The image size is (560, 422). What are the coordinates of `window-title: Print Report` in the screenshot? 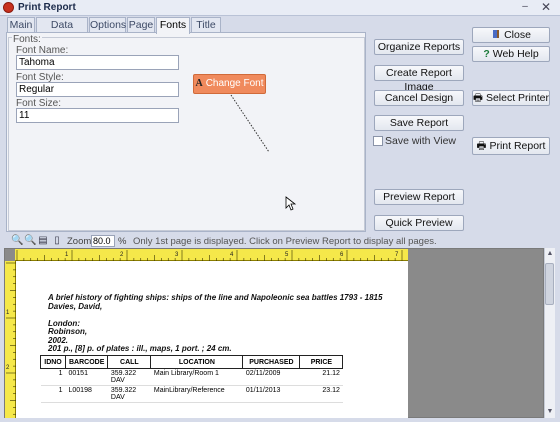 It's located at (47, 7).